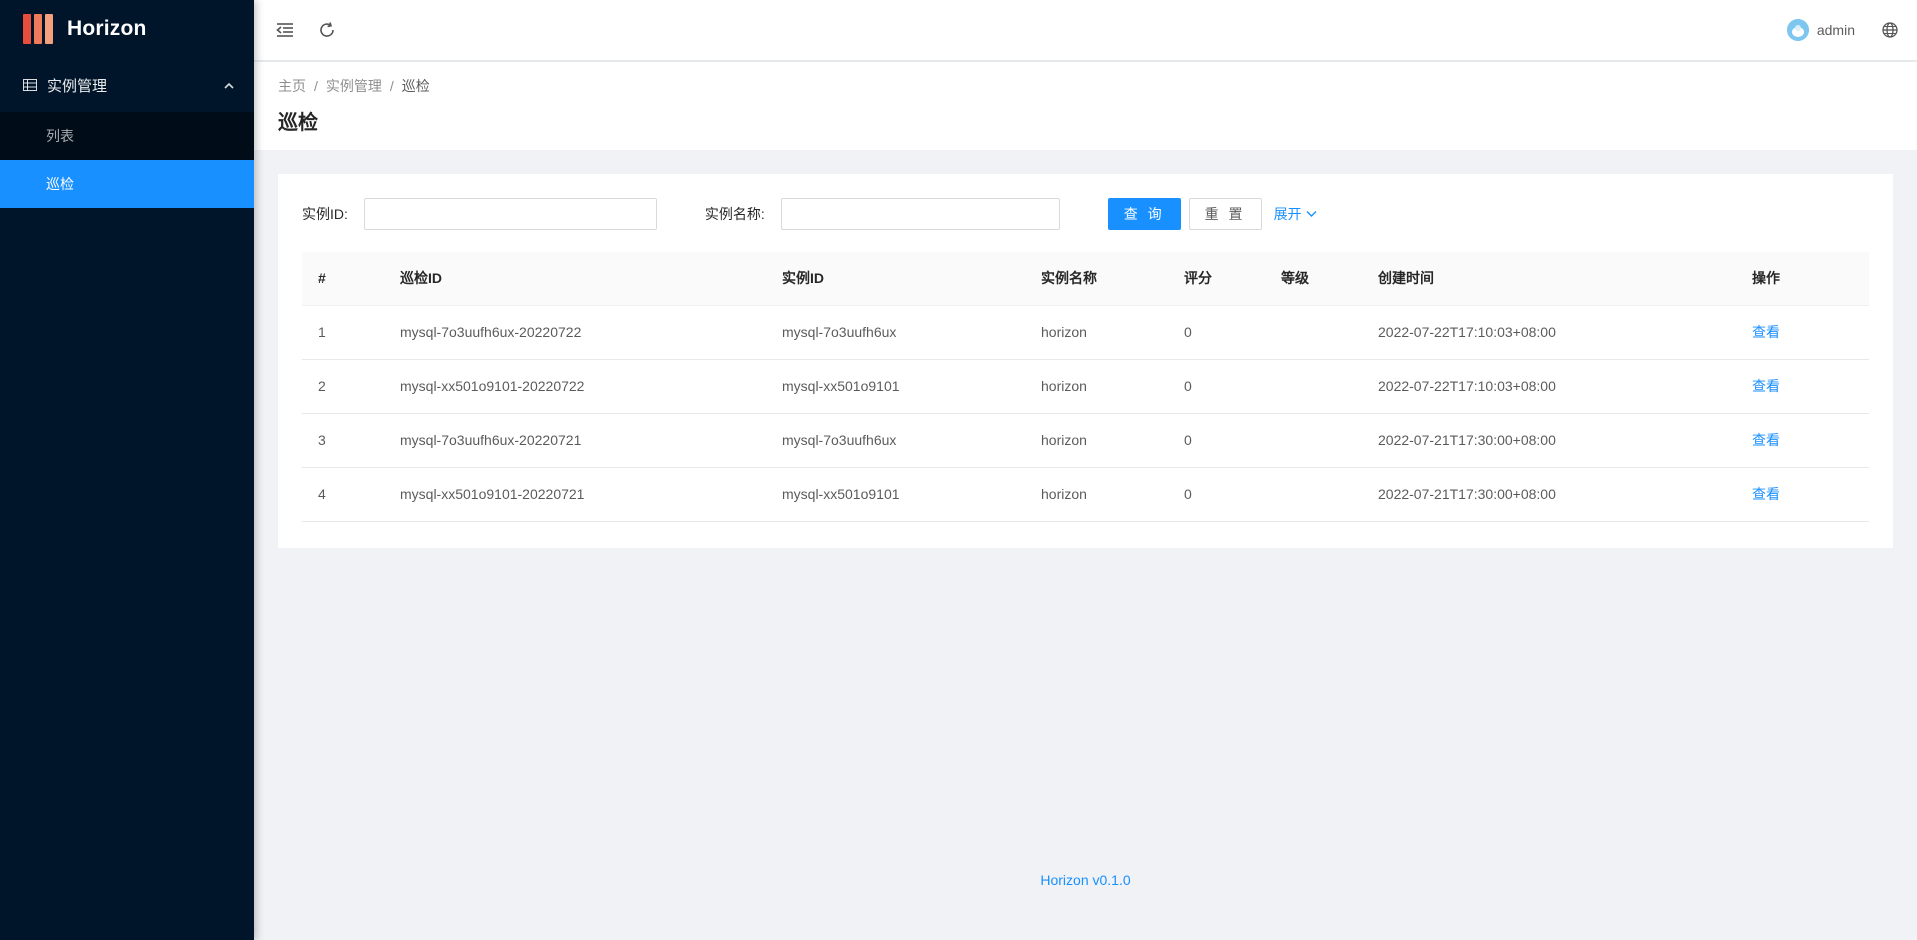 The height and width of the screenshot is (940, 1917). I want to click on cell-index: 3, so click(343, 440).